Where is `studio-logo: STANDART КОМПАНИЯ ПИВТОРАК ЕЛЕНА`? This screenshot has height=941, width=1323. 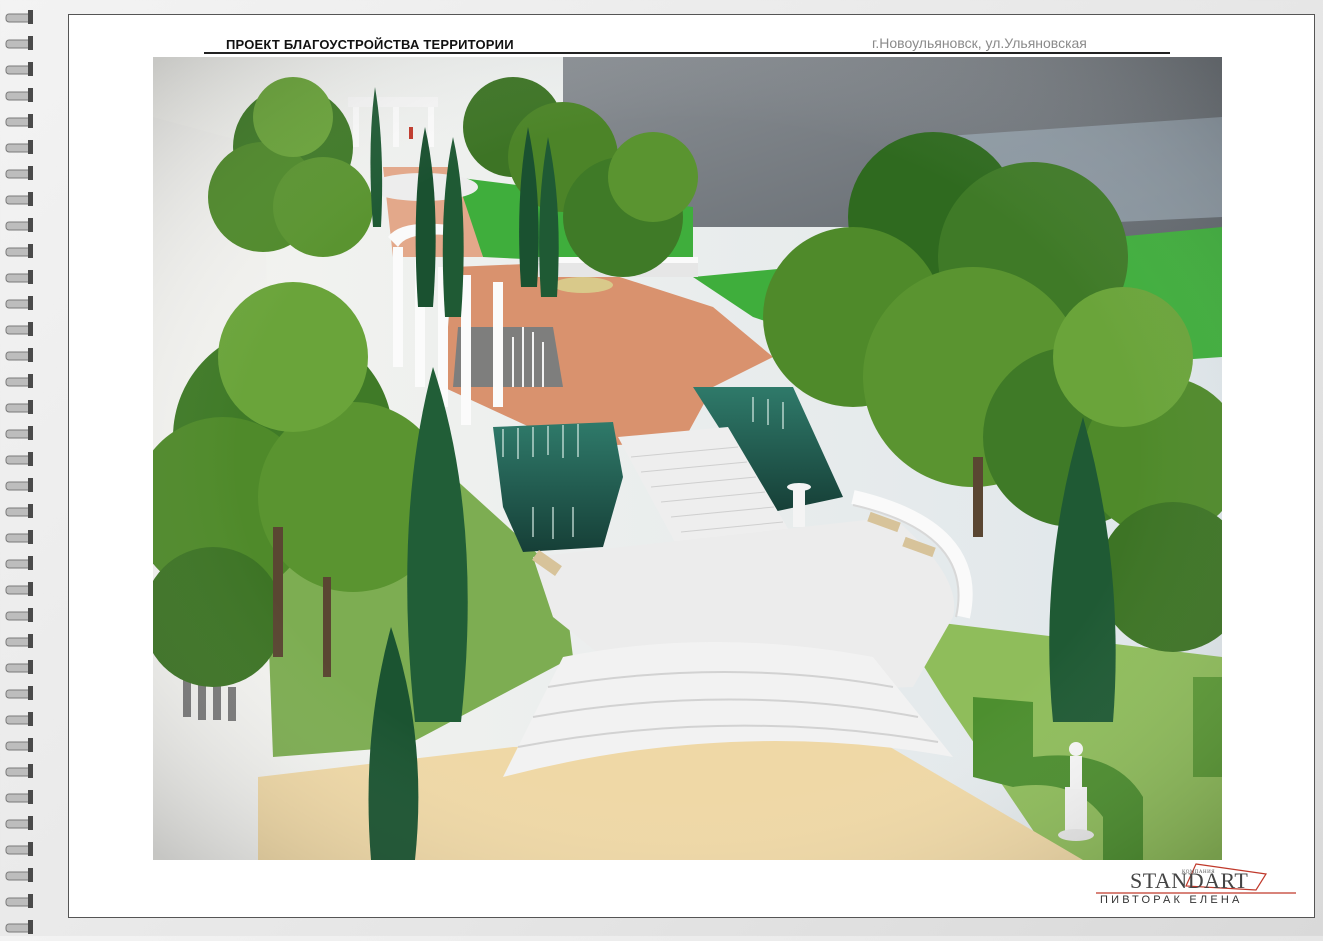 studio-logo: STANDART КОМПАНИЯ ПИВТОРАК ЕЛЕНА is located at coordinates (1202, 888).